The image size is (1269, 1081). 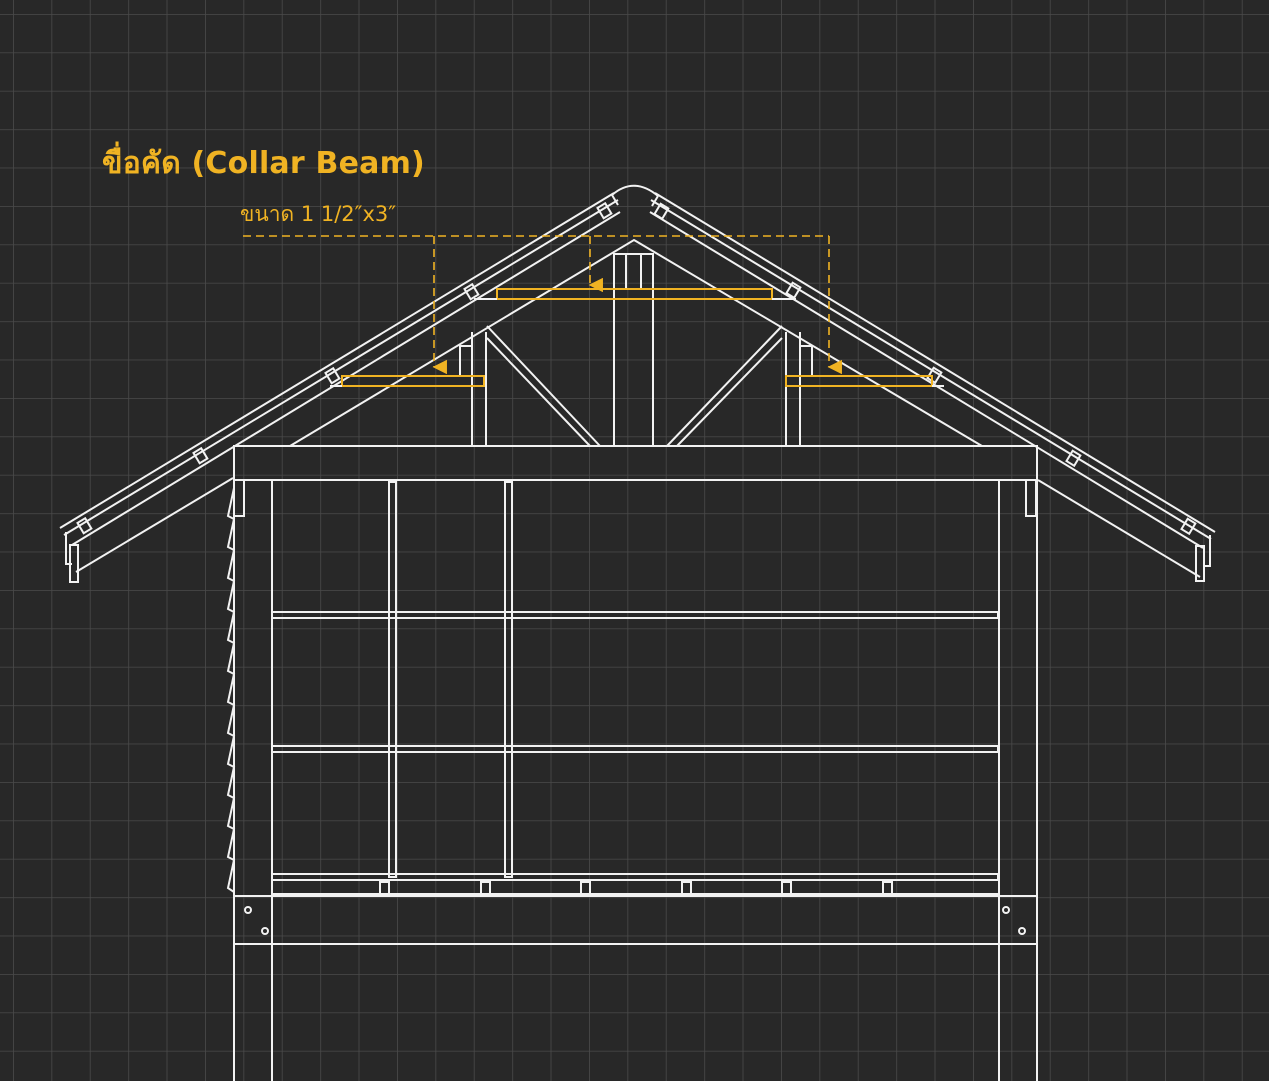 I want to click on collar-beam-size: ขนาด 1 1/2″x3″, so click(x=318, y=214).